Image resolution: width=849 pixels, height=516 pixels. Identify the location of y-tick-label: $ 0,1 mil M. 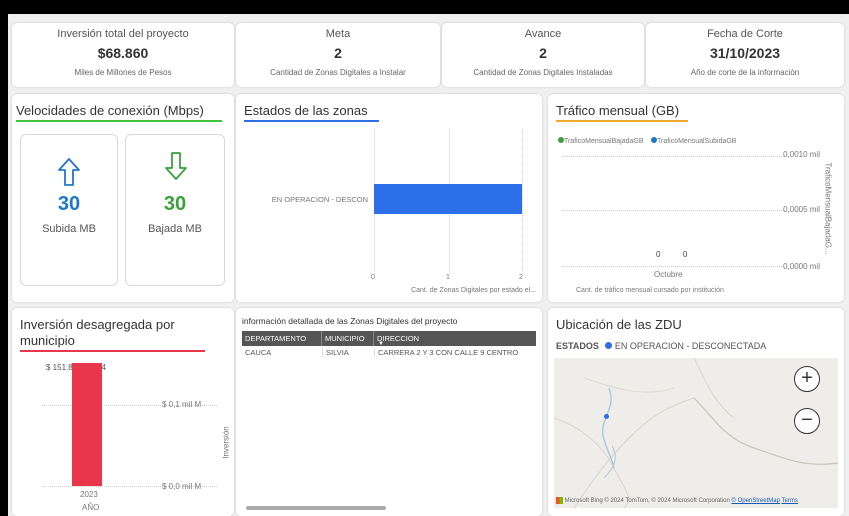
(182, 404).